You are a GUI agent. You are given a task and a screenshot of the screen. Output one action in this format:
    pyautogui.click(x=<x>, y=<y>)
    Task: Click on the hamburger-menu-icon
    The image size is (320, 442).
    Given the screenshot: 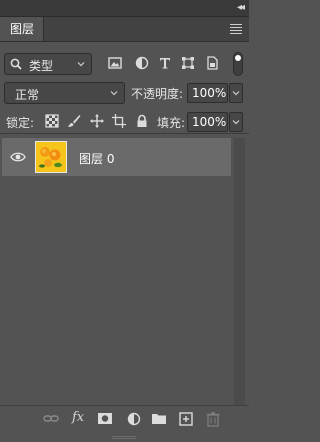 What is the action you would take?
    pyautogui.click(x=236, y=29)
    